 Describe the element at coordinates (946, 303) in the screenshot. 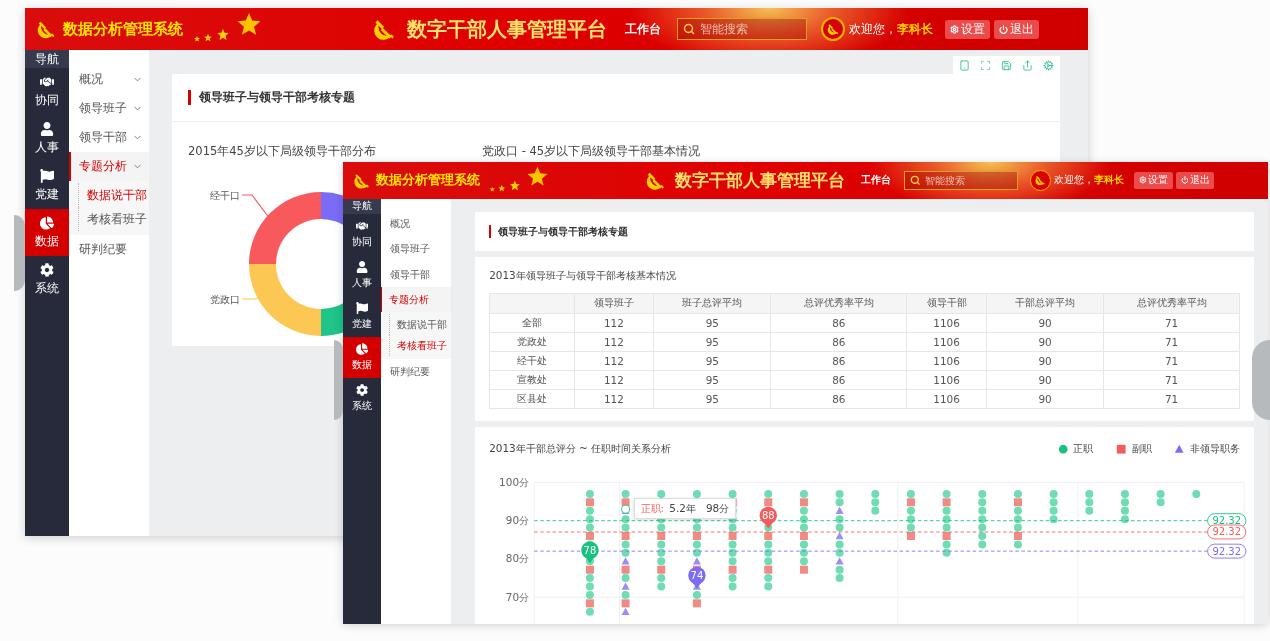

I see `table-header: 领导干部` at that location.